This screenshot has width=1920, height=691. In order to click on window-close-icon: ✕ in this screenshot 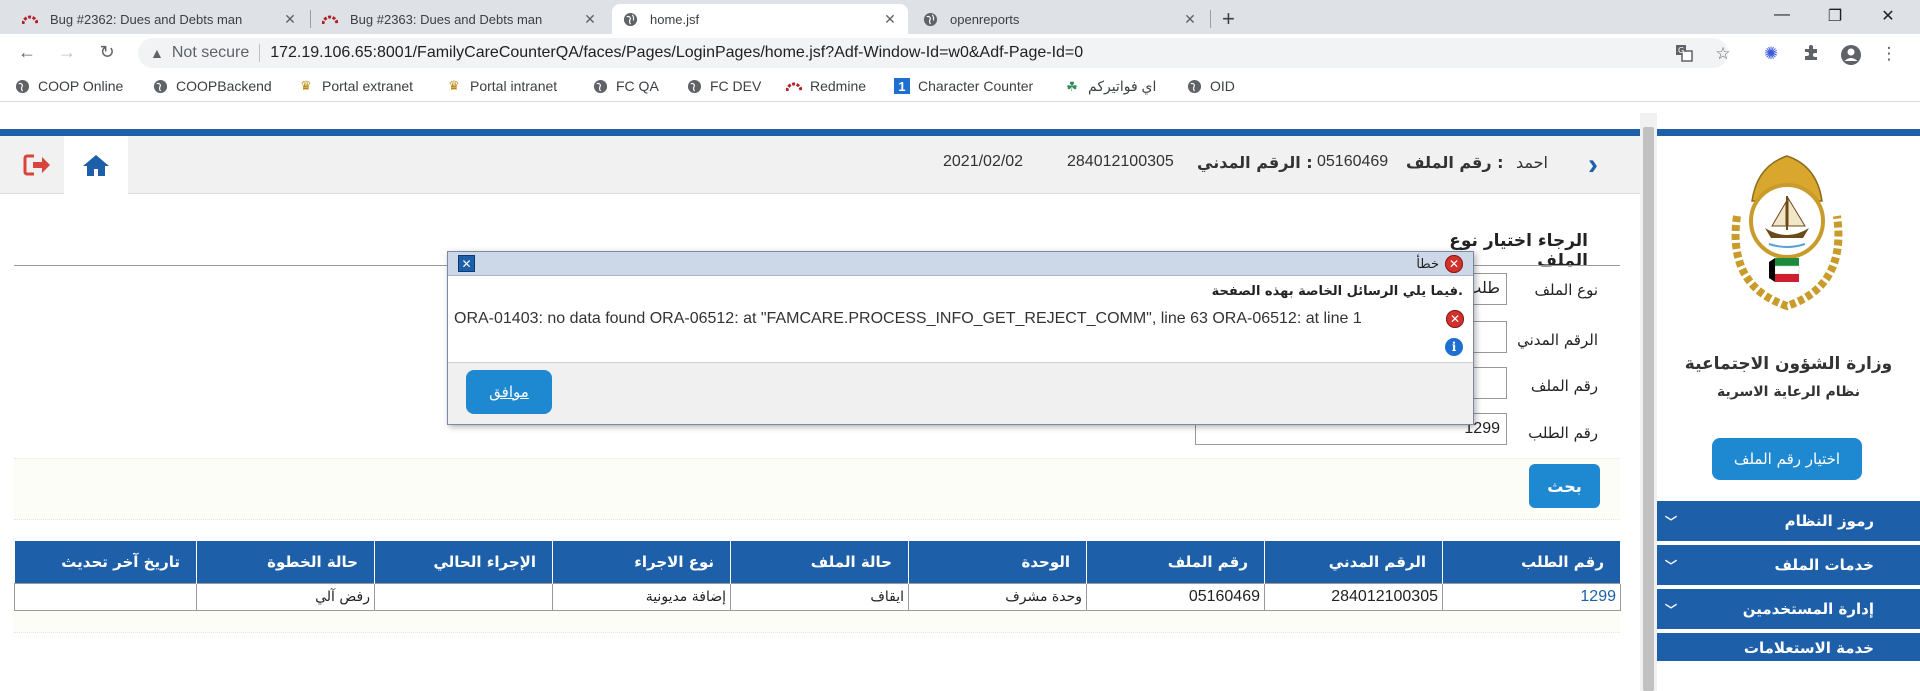, I will do `click(1888, 16)`.